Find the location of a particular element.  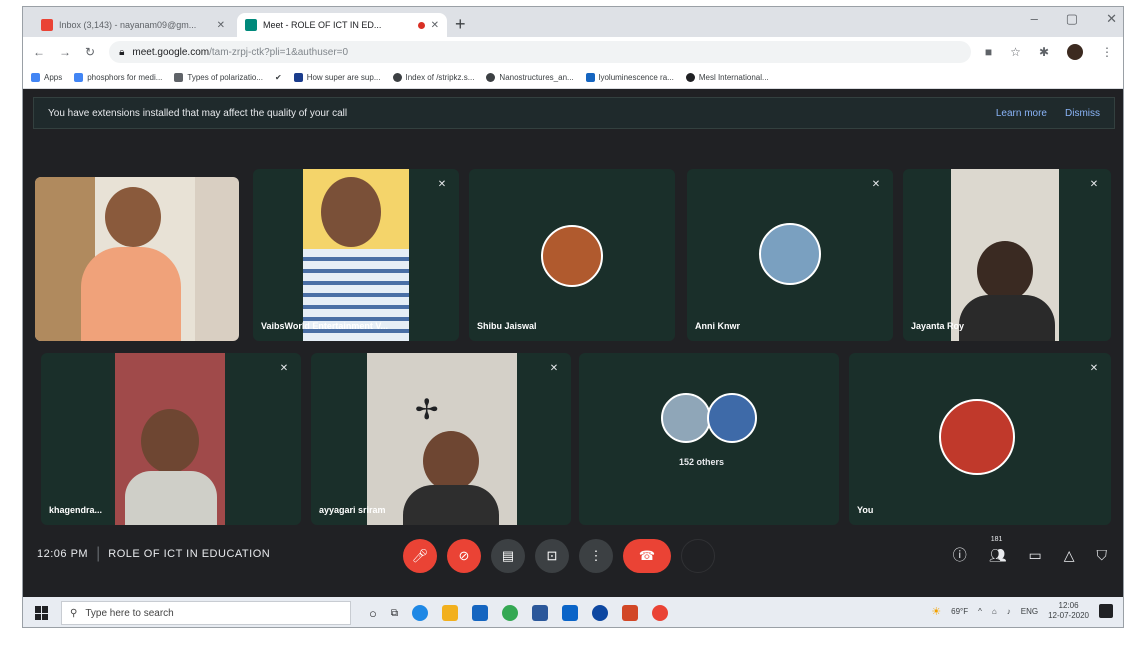

clock: 12:06 12-07-2020 is located at coordinates (1068, 611).